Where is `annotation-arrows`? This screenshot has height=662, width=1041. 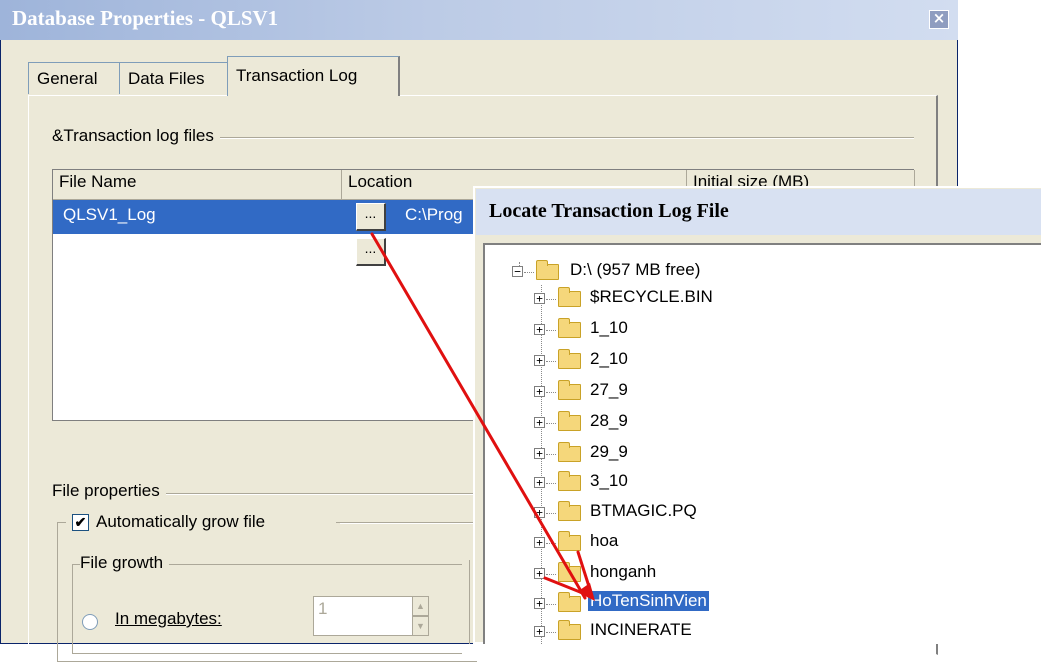
annotation-arrows is located at coordinates (482, 416).